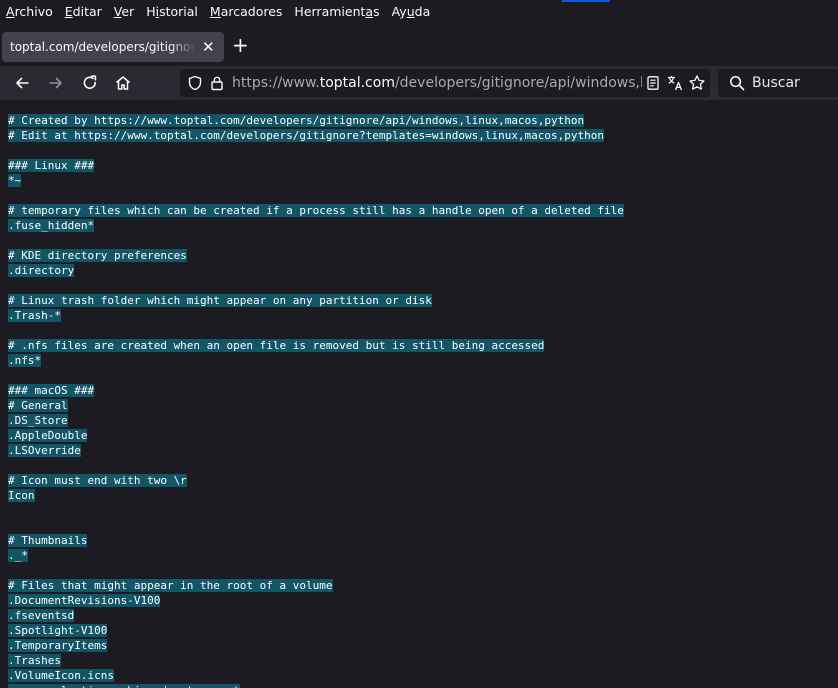  What do you see at coordinates (586, 1) in the screenshot?
I see `accent-strip` at bounding box center [586, 1].